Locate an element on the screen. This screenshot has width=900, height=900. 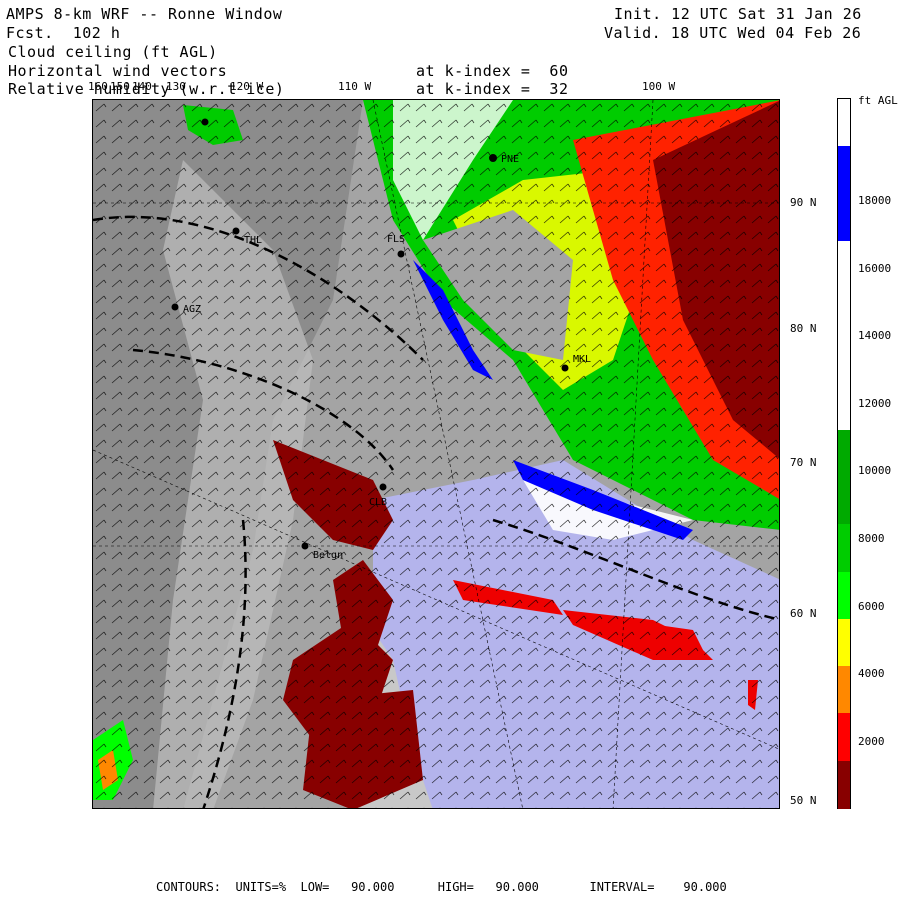
colorbar-unit: ft AGL is located at coordinates (878, 100).